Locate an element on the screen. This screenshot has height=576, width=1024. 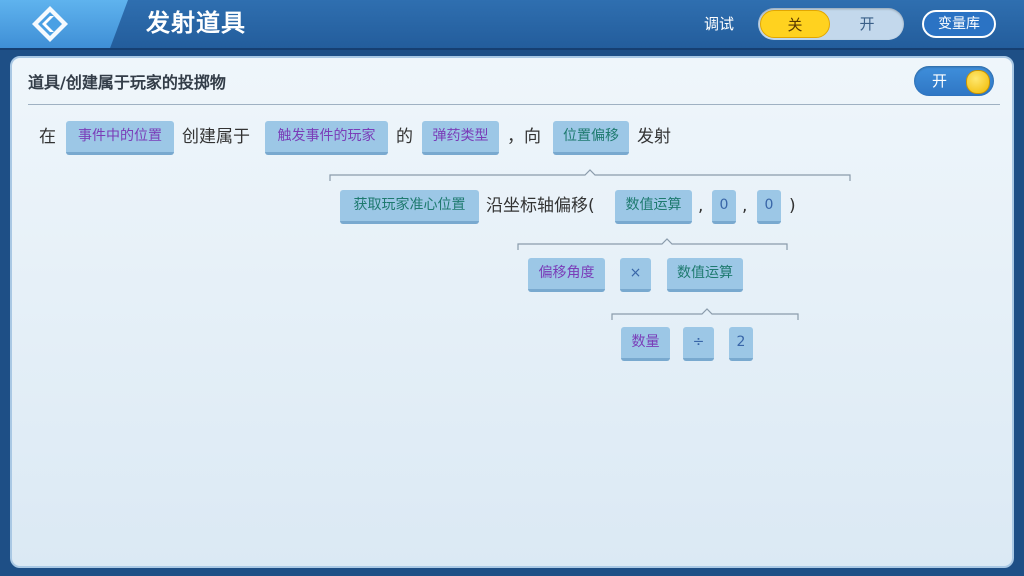
text-create-belonging: 创建属于 is located at coordinates (216, 137).